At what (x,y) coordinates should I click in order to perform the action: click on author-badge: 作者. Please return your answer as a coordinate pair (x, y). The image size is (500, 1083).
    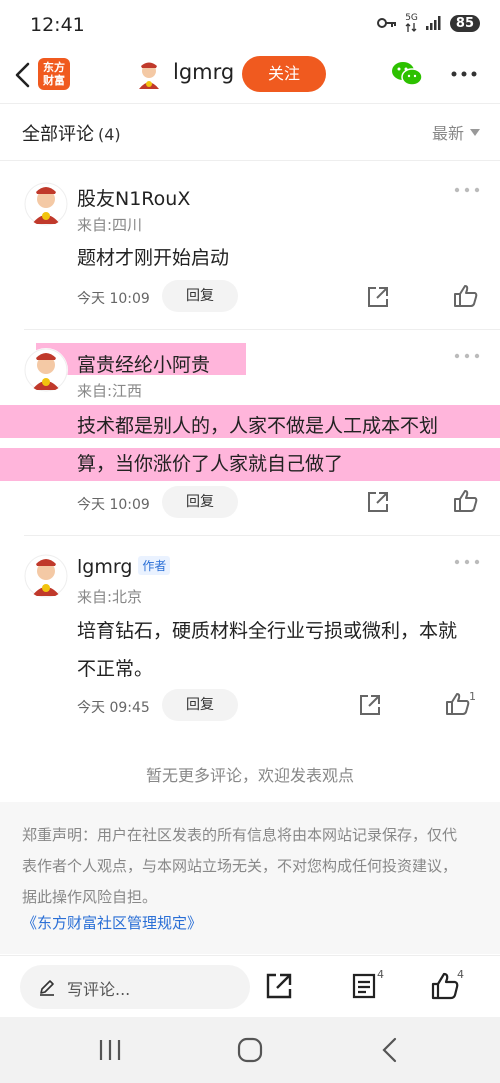
    Looking at the image, I should click on (154, 565).